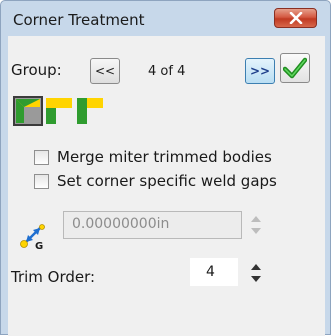 The height and width of the screenshot is (336, 331). I want to click on dialog-title: Corner Treatment, so click(79, 20).